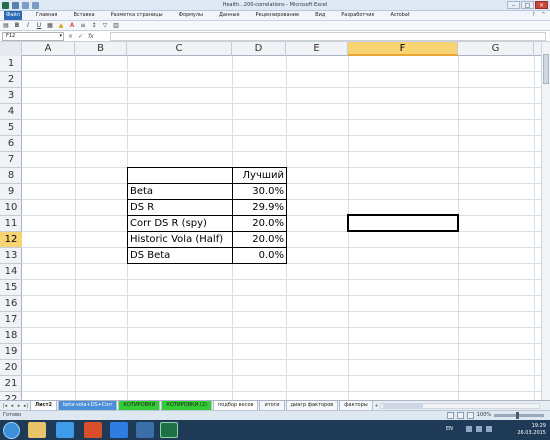 This screenshot has width=550, height=440. What do you see at coordinates (259, 191) in the screenshot?
I see `table-value-cell: 30.0%` at bounding box center [259, 191].